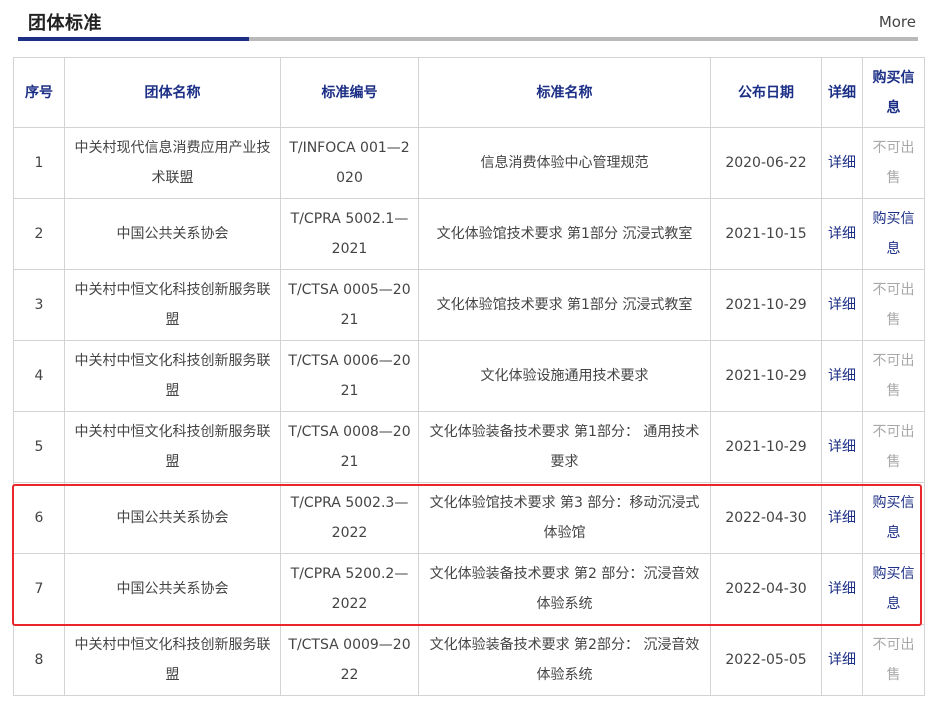  I want to click on column-header-code: 标准编号, so click(349, 92).